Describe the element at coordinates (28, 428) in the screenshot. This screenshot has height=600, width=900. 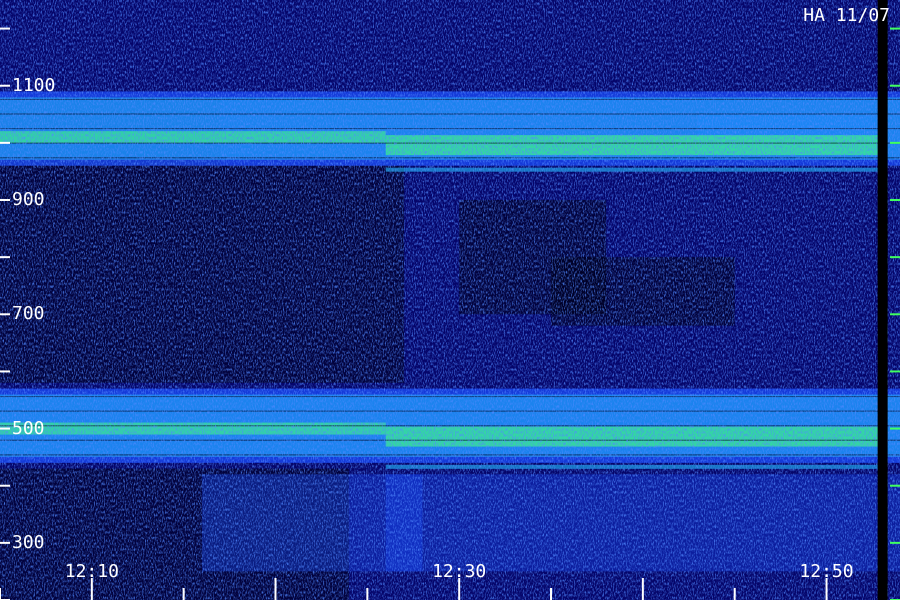
I see `y-tick-label: 500` at that location.